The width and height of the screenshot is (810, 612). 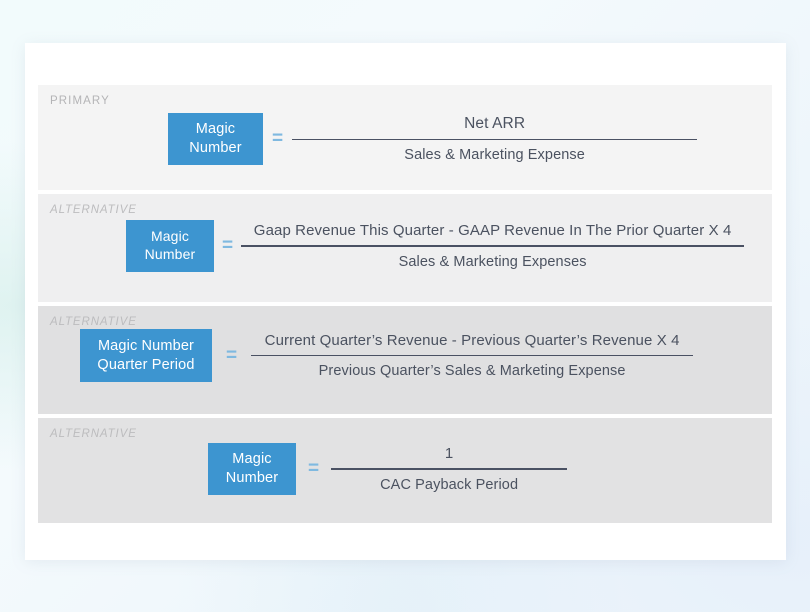 What do you see at coordinates (449, 469) in the screenshot?
I see `fraction: 1 CAC Payback Period` at bounding box center [449, 469].